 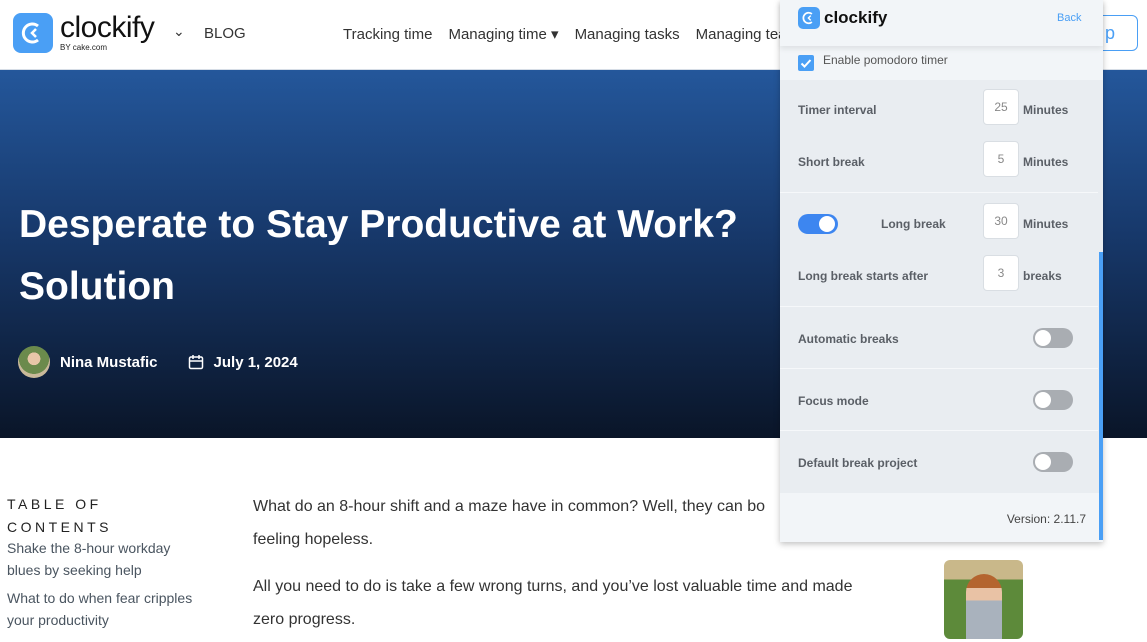 What do you see at coordinates (387, 34) in the screenshot?
I see `nav-tracking-time: Tracking time` at bounding box center [387, 34].